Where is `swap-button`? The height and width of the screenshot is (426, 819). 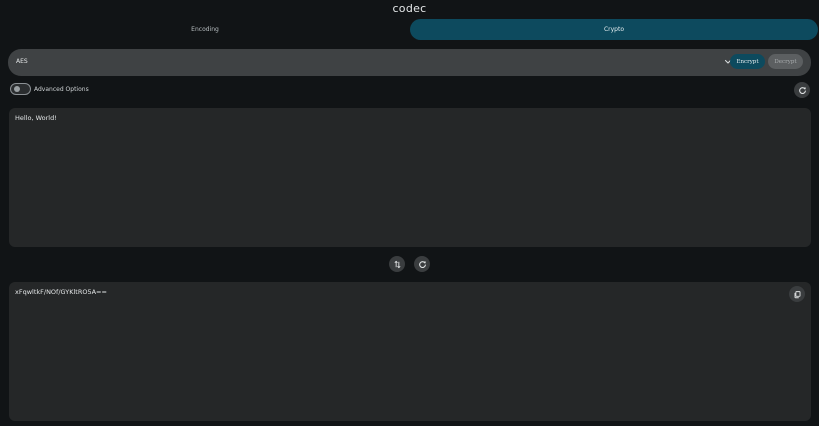
swap-button is located at coordinates (397, 264).